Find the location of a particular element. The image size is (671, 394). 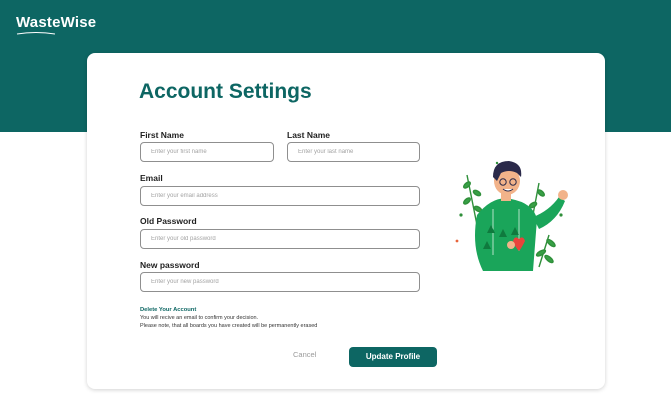

old-password-input is located at coordinates (280, 239).